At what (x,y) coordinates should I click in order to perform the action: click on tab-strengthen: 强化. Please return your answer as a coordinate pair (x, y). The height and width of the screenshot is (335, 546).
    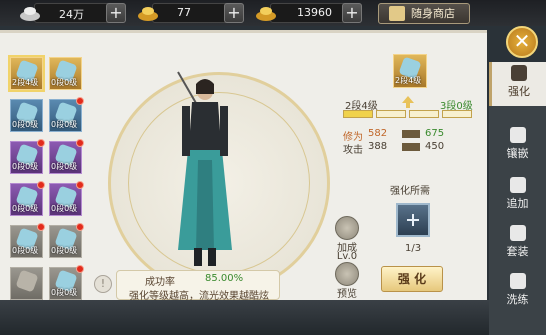
    Looking at the image, I should click on (517, 84).